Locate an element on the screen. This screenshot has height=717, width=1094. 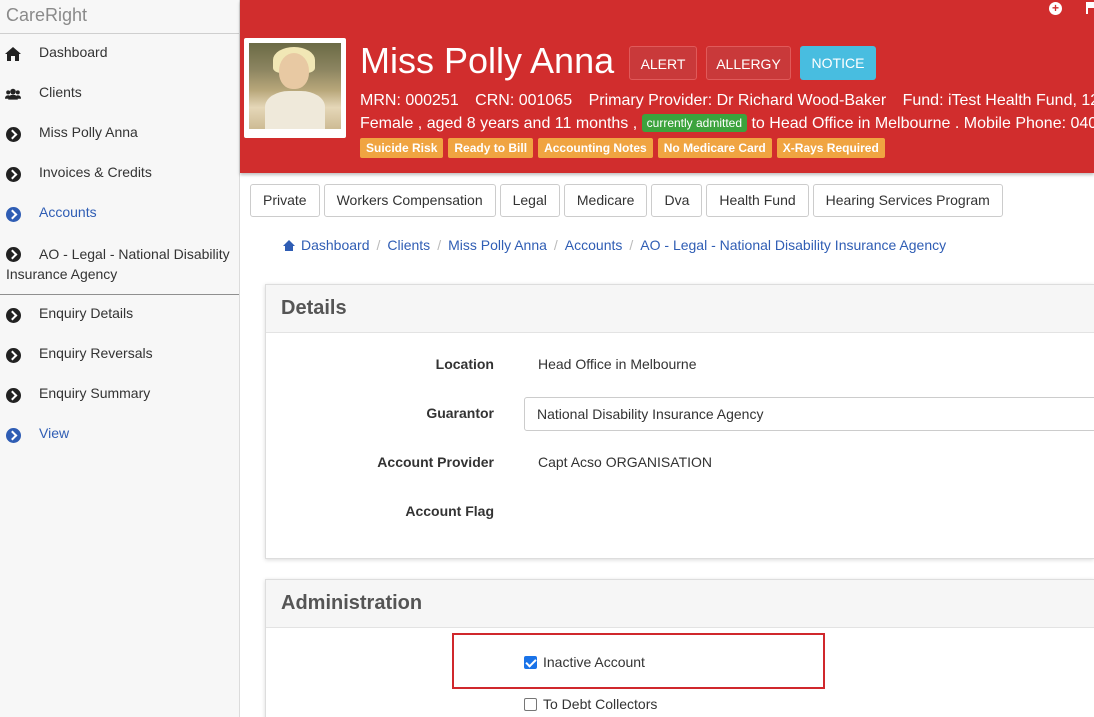
patient-photo-image is located at coordinates (295, 86).